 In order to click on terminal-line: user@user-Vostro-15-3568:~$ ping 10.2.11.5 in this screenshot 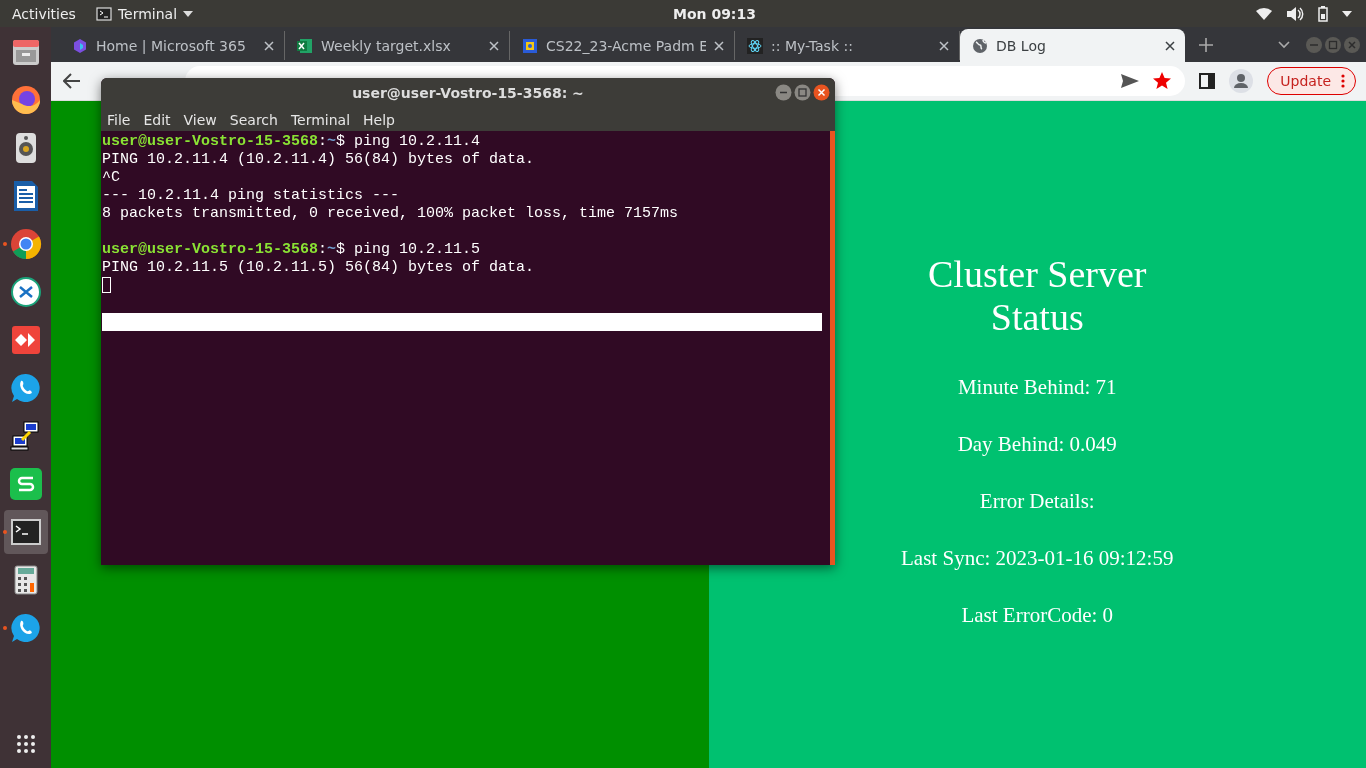, I will do `click(292, 250)`.